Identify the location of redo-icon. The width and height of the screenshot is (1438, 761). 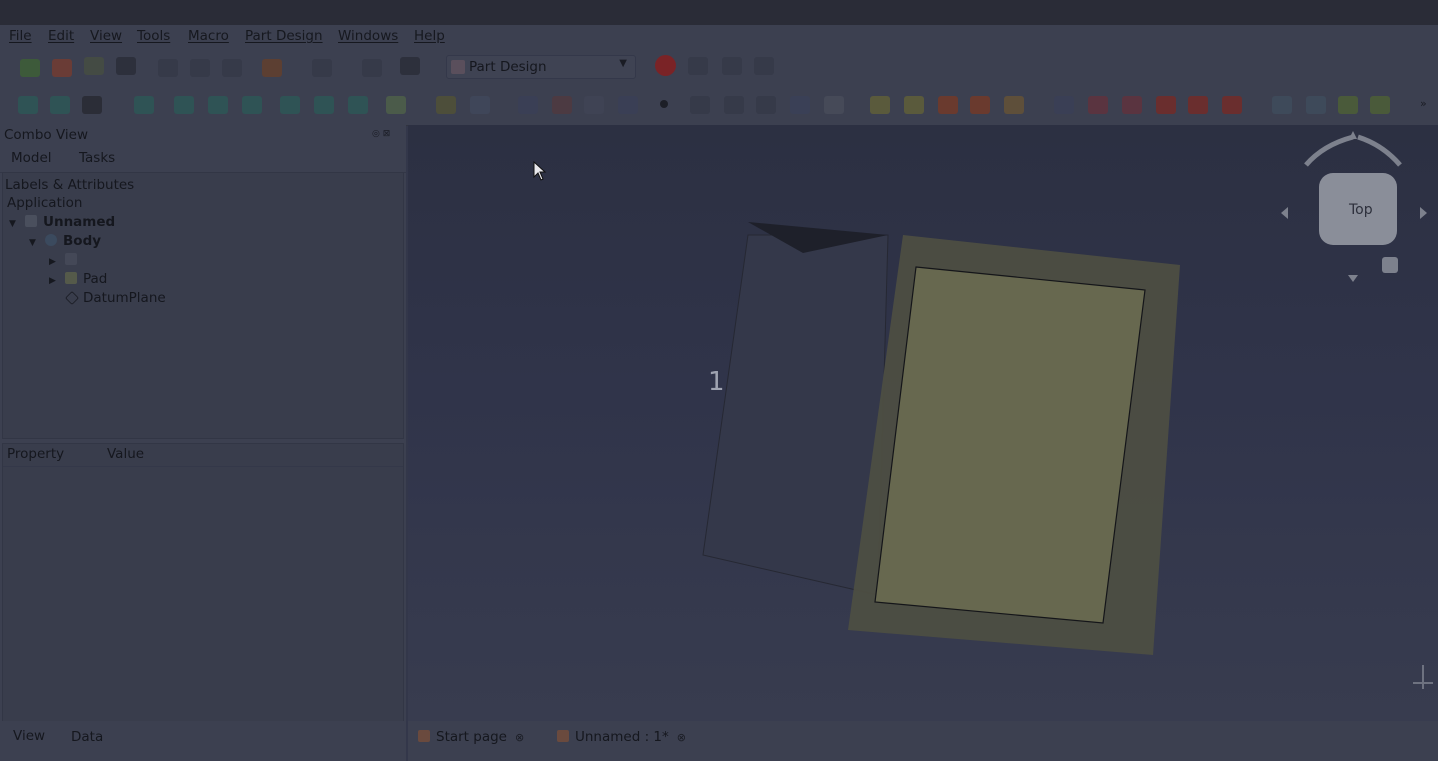
(322, 68).